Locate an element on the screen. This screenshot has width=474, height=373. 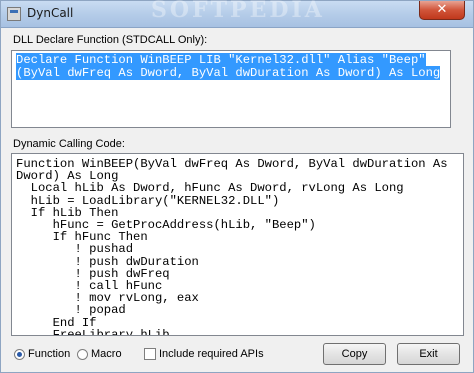
declare-label: DLL Declare Function (STDCALL Only): is located at coordinates (110, 40).